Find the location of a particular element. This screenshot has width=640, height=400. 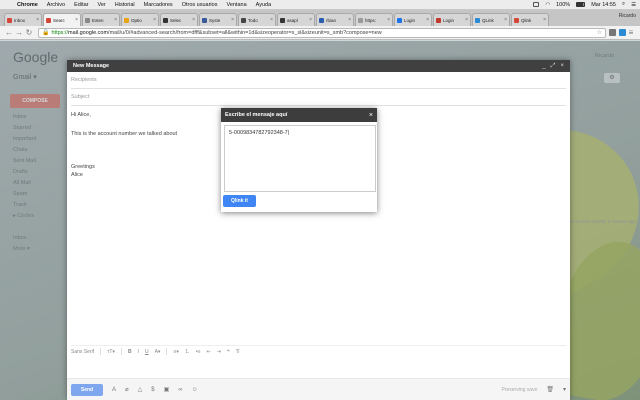

money-icon: $ is located at coordinates (152, 390).